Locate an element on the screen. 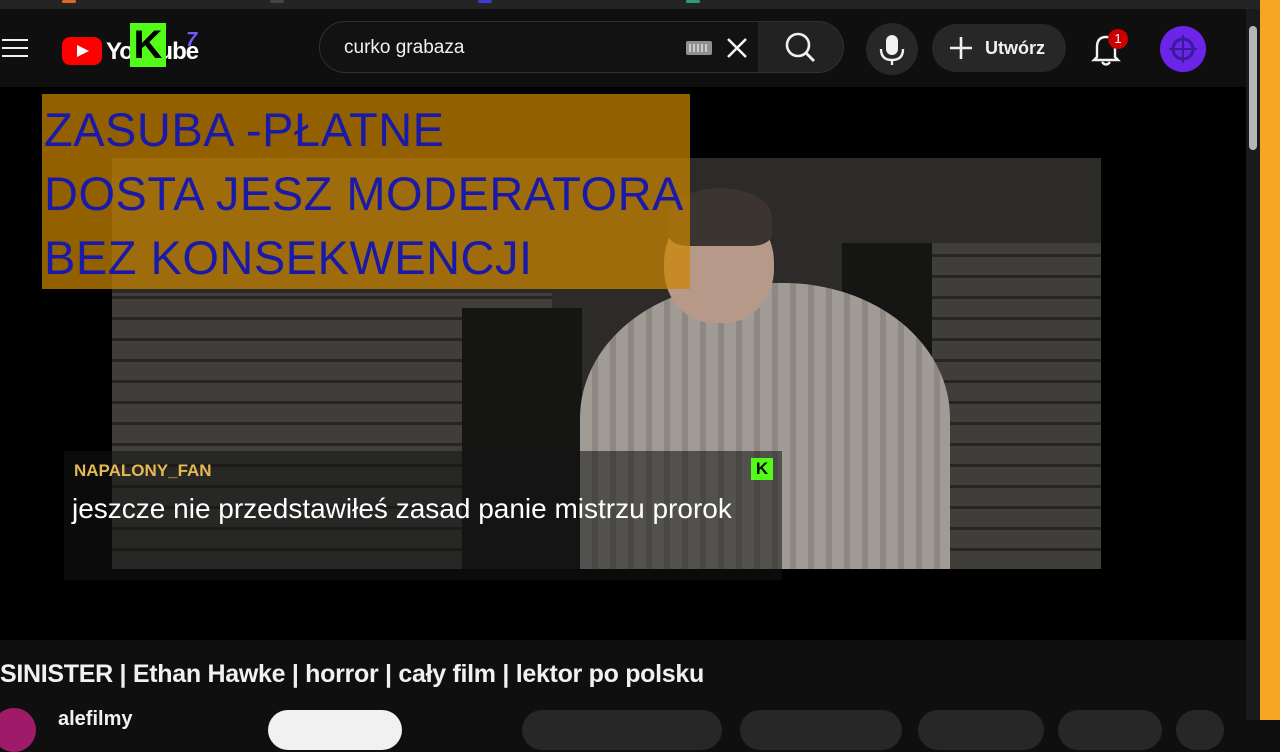 The image size is (1280, 752). chat-username: NAPALONY_FAN is located at coordinates (143, 470).